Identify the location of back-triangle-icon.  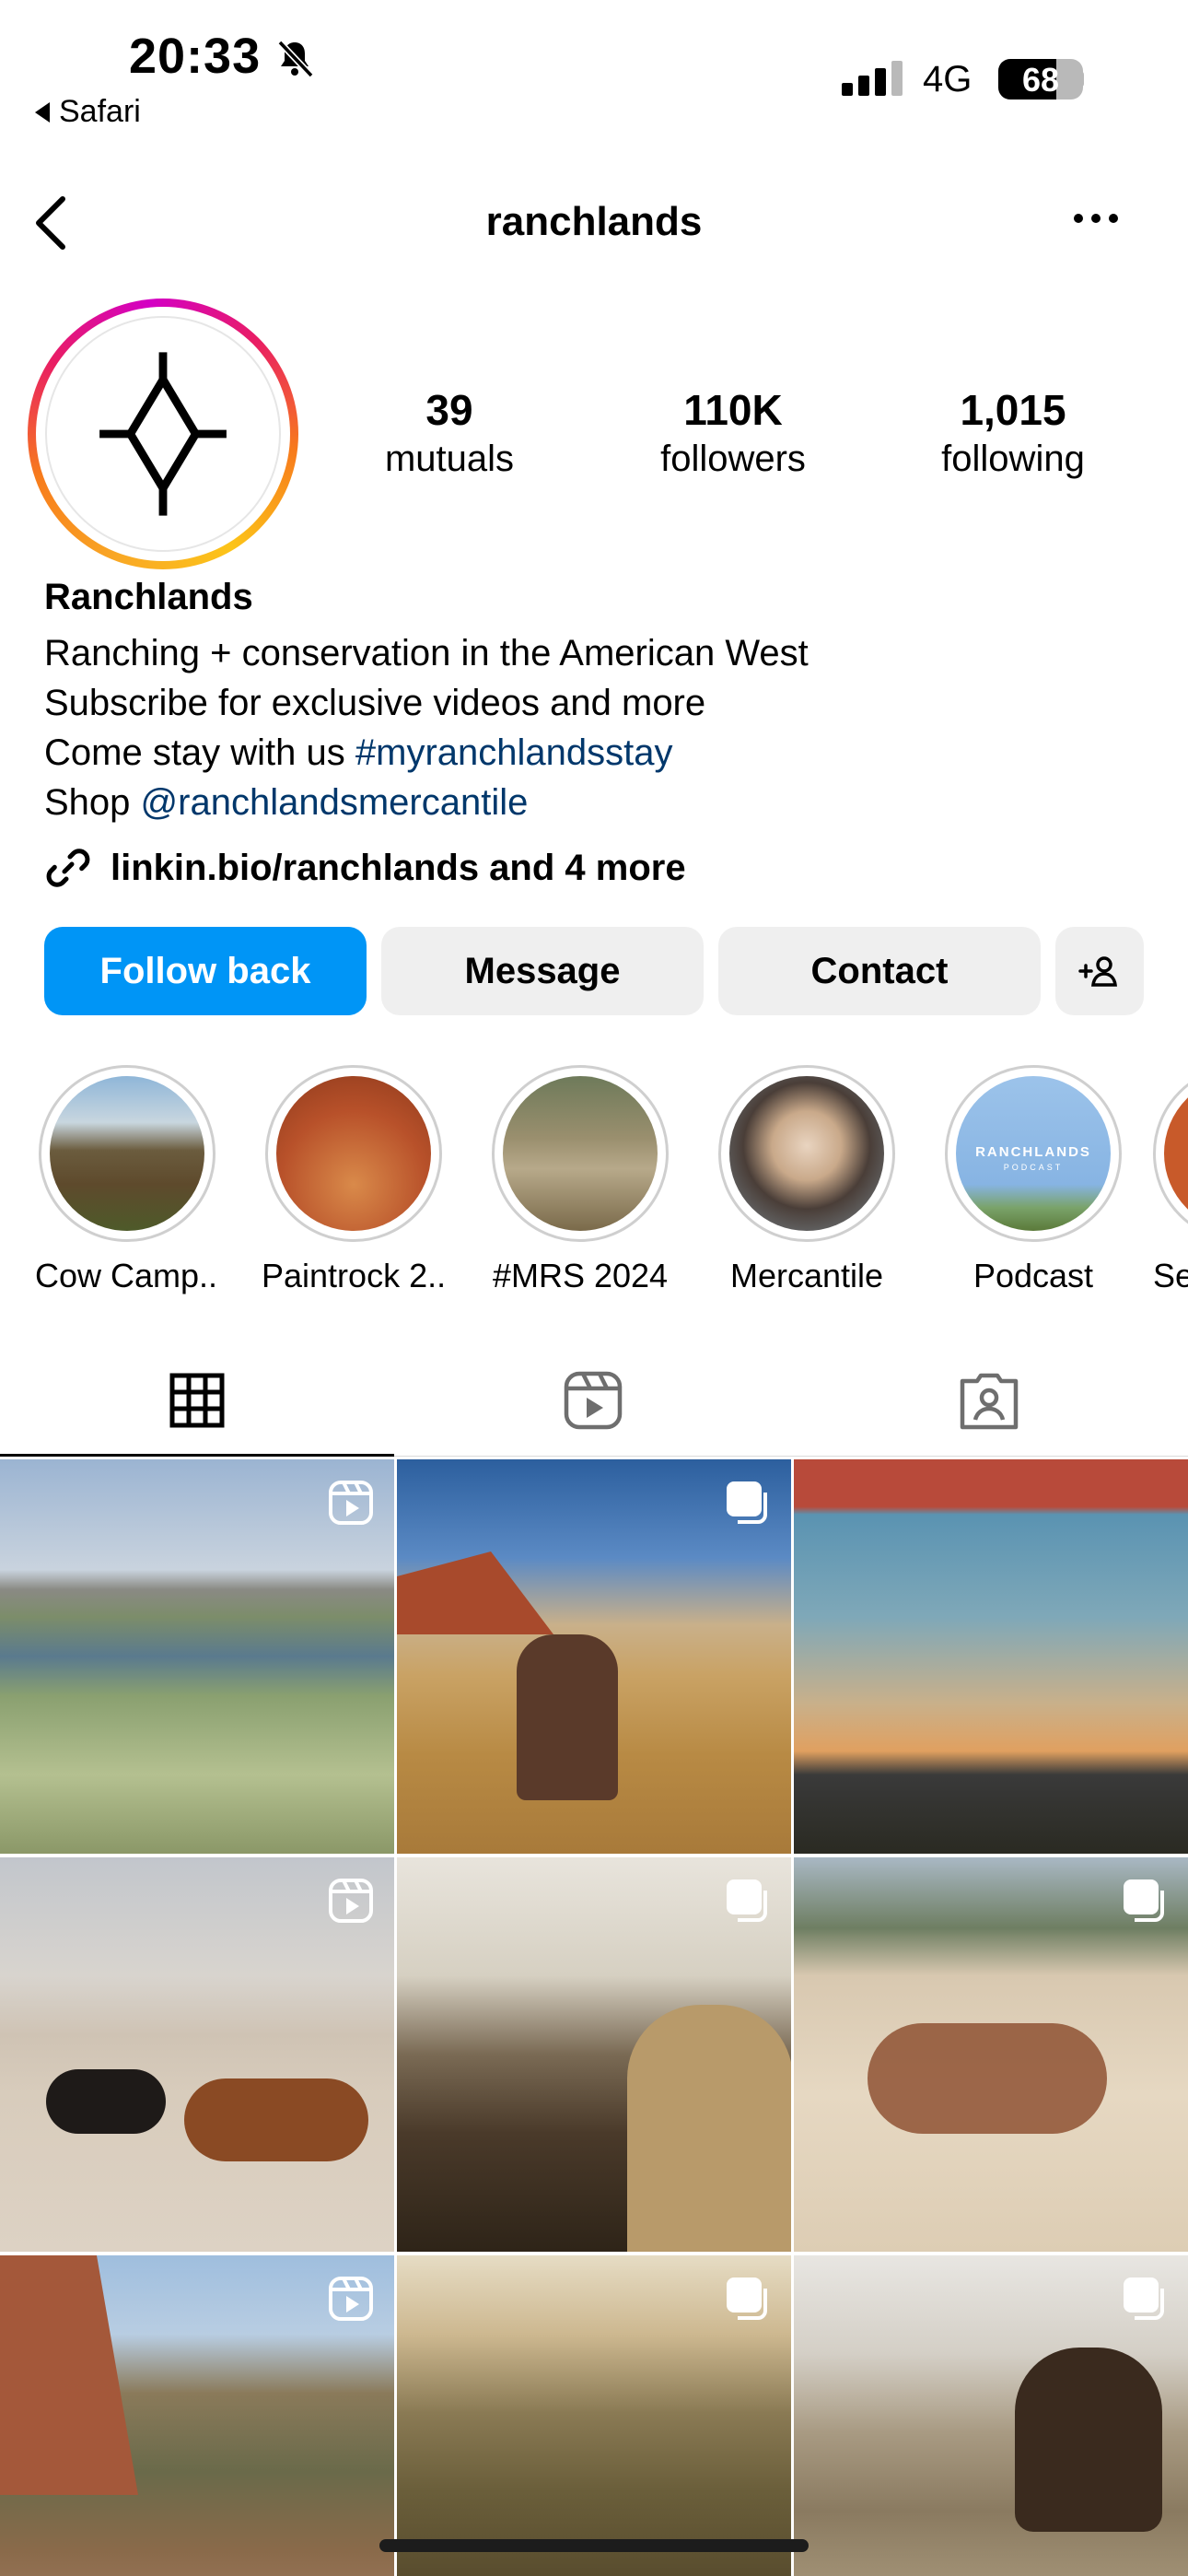
(42, 112).